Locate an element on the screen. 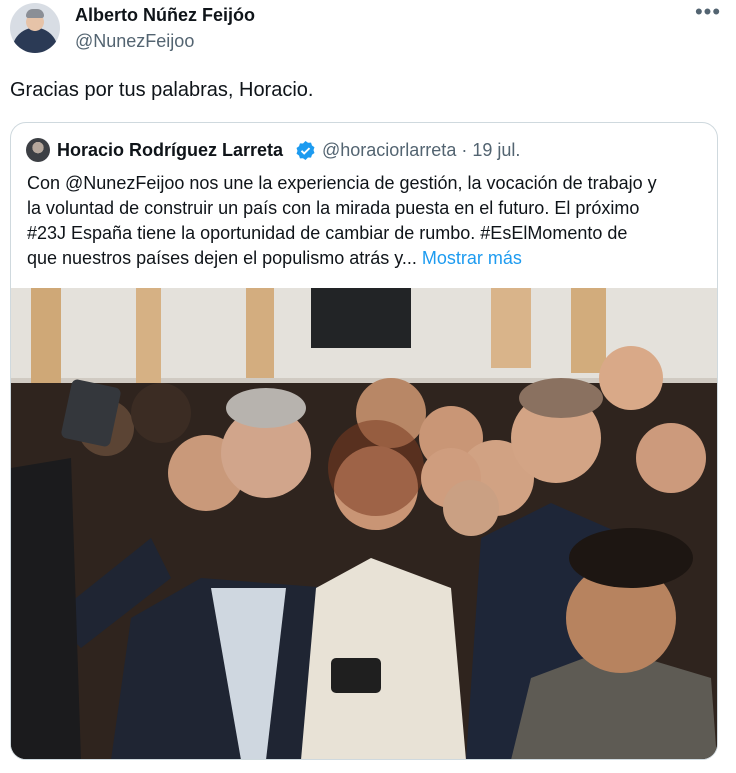 This screenshot has height=773, width=736. quoted-author-avatar is located at coordinates (38, 150).